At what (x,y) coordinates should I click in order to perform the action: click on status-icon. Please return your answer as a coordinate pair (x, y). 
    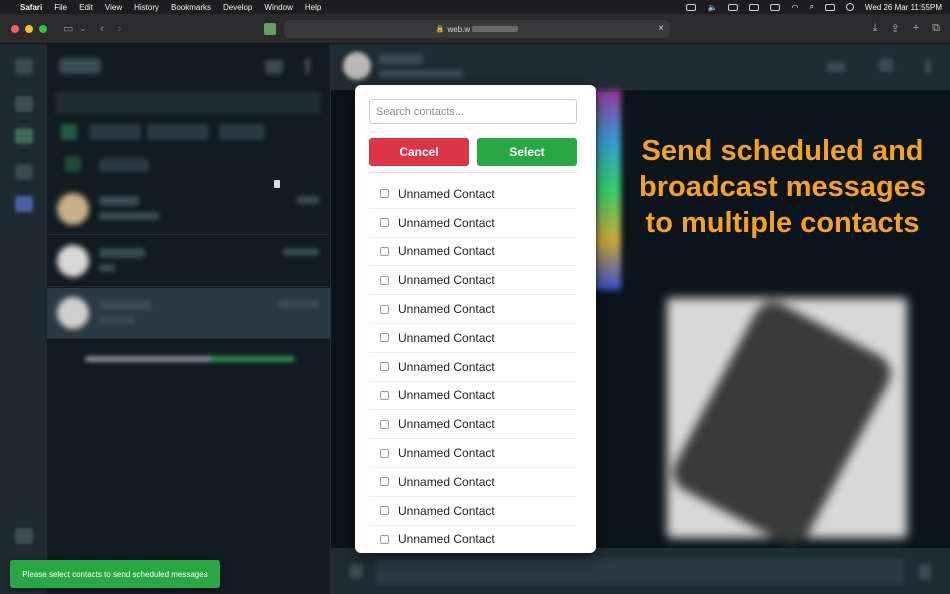
    Looking at the image, I should click on (24, 104).